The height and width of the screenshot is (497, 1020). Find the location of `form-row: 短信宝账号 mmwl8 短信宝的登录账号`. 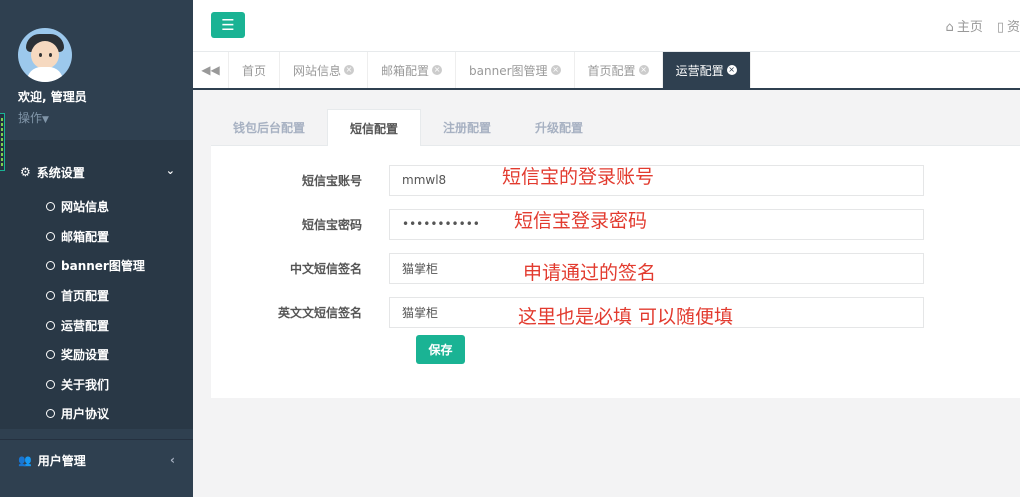

form-row: 短信宝账号 mmwl8 短信宝的登录账号 is located at coordinates (615, 180).